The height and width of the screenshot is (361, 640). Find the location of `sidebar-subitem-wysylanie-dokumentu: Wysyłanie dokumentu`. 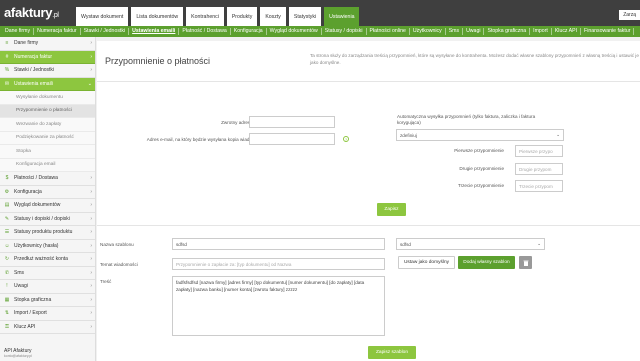

sidebar-subitem-wysylanie-dokumentu: Wysyłanie dokumentu is located at coordinates (47, 98).